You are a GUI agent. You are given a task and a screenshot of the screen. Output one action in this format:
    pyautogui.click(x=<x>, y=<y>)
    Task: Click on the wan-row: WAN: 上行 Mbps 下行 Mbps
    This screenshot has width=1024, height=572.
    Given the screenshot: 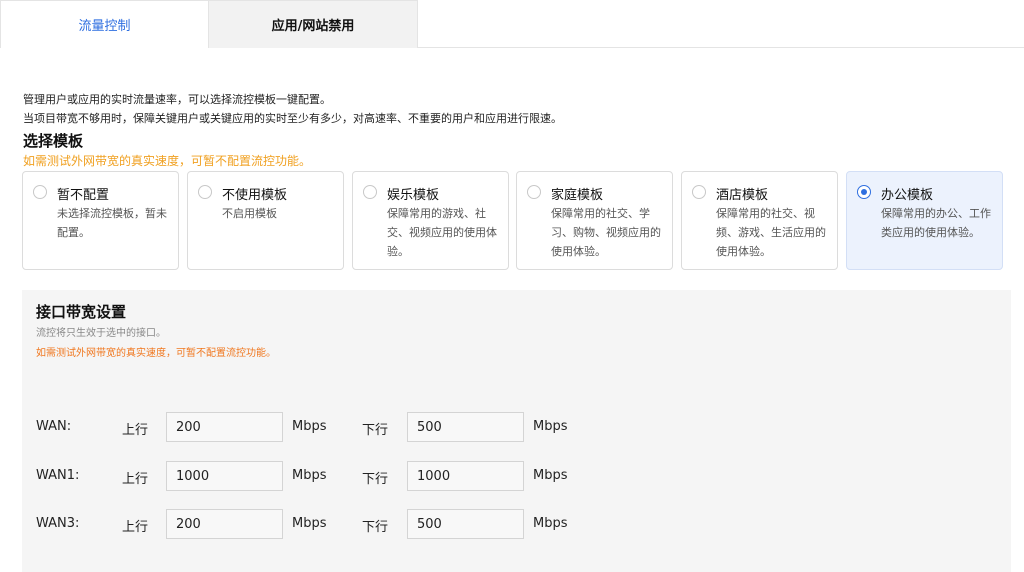 What is the action you would take?
    pyautogui.click(x=516, y=427)
    